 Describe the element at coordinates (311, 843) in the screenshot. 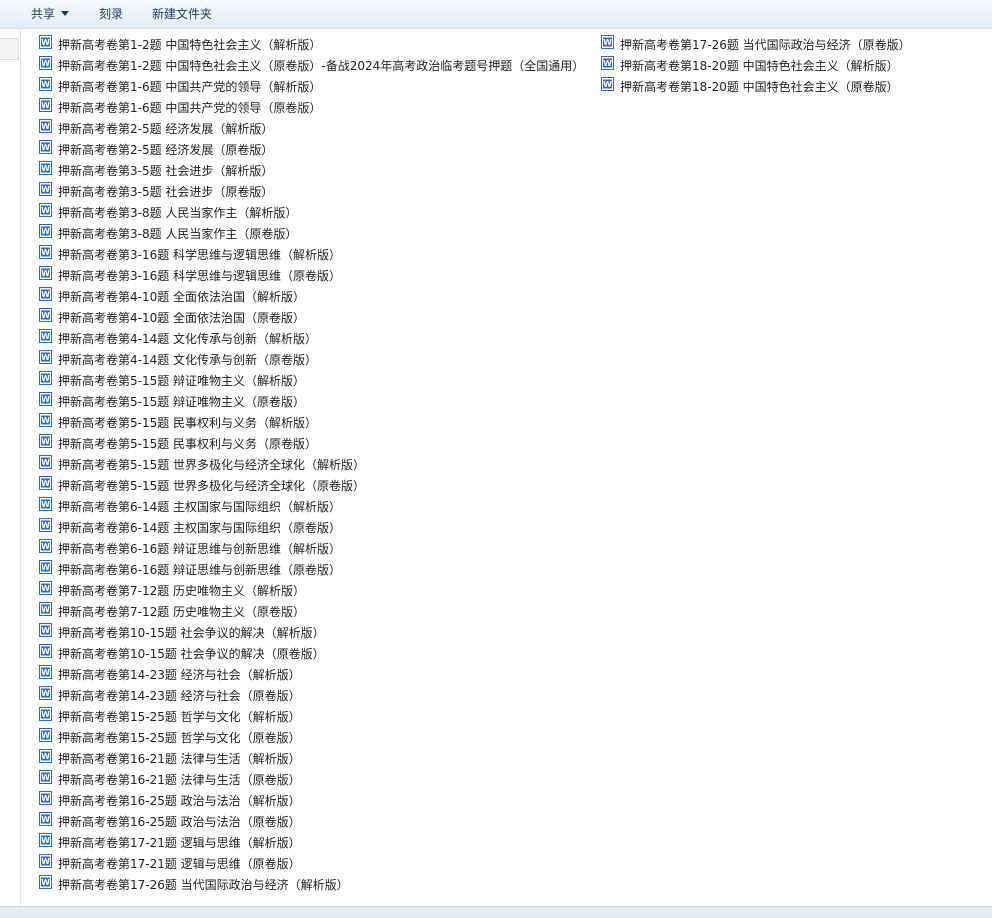

I see `file-item: W 押新高考卷第17-21题 逻辑与思维（解析版）` at that location.